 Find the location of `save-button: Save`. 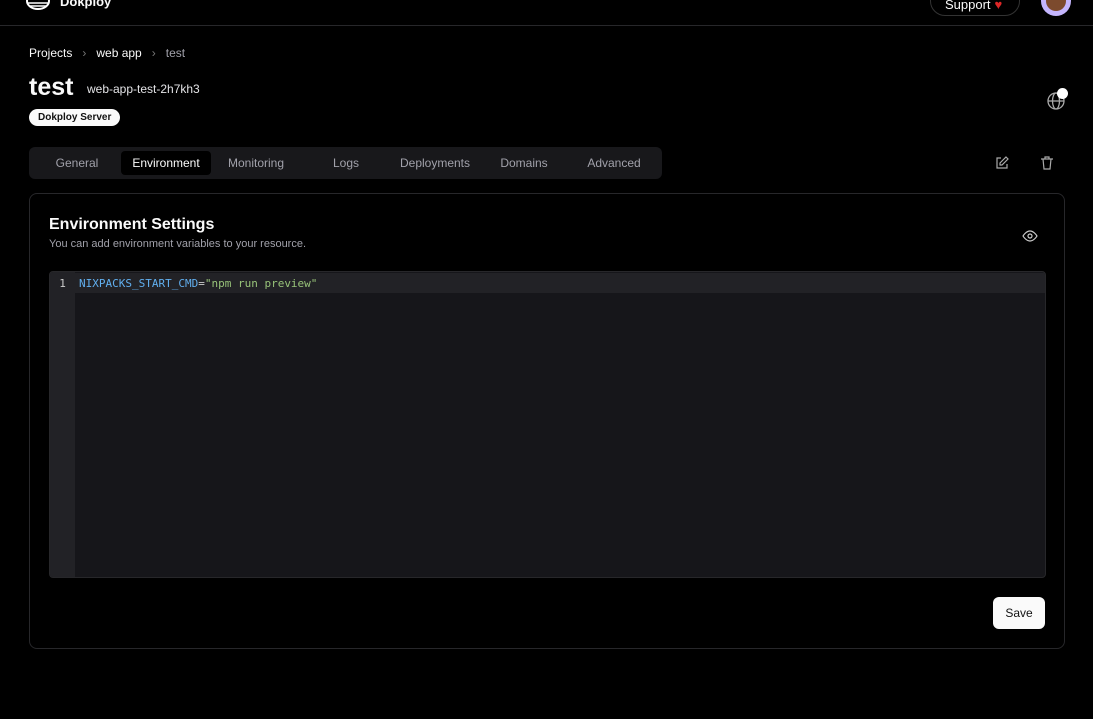

save-button: Save is located at coordinates (1019, 613).